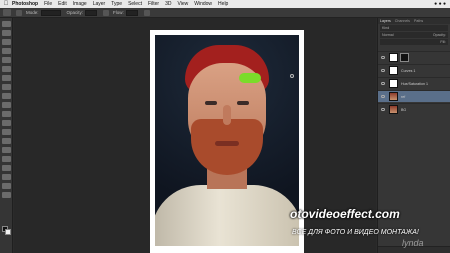 The height and width of the screenshot is (253, 450). Describe the element at coordinates (6, 96) in the screenshot. I see `stamp-tool-icon` at that location.